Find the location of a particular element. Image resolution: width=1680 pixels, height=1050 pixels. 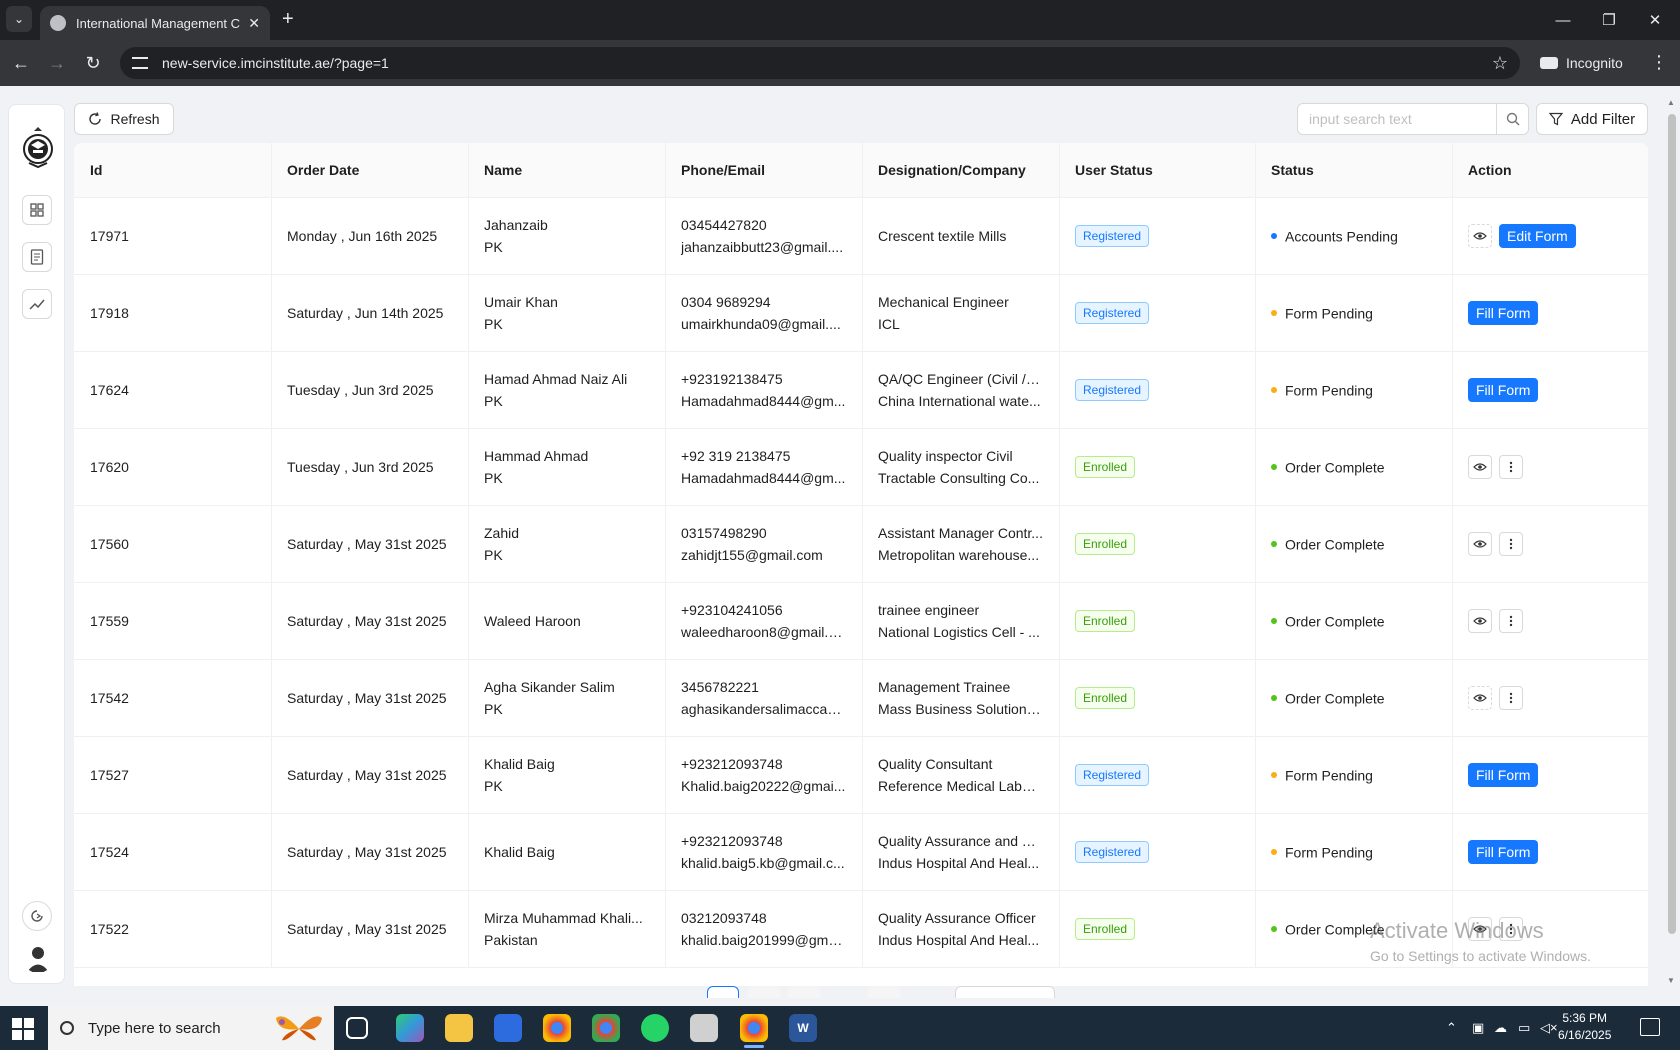

cell-order-date: Tuesday , Jun 3rd 2025 is located at coordinates (369, 467).